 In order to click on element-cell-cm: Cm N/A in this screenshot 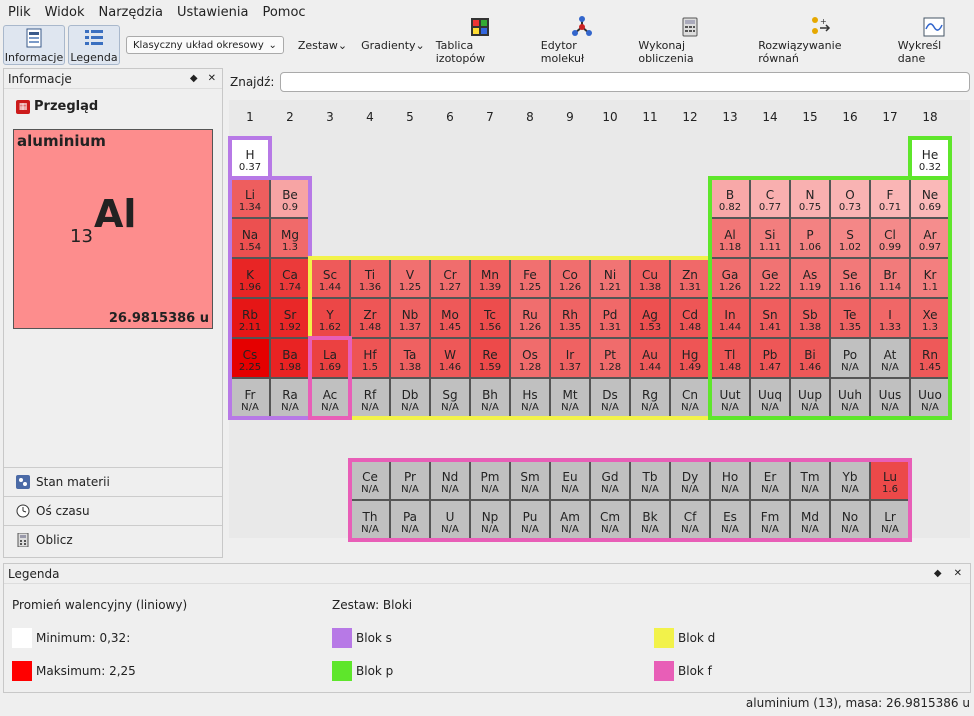, I will do `click(610, 520)`.